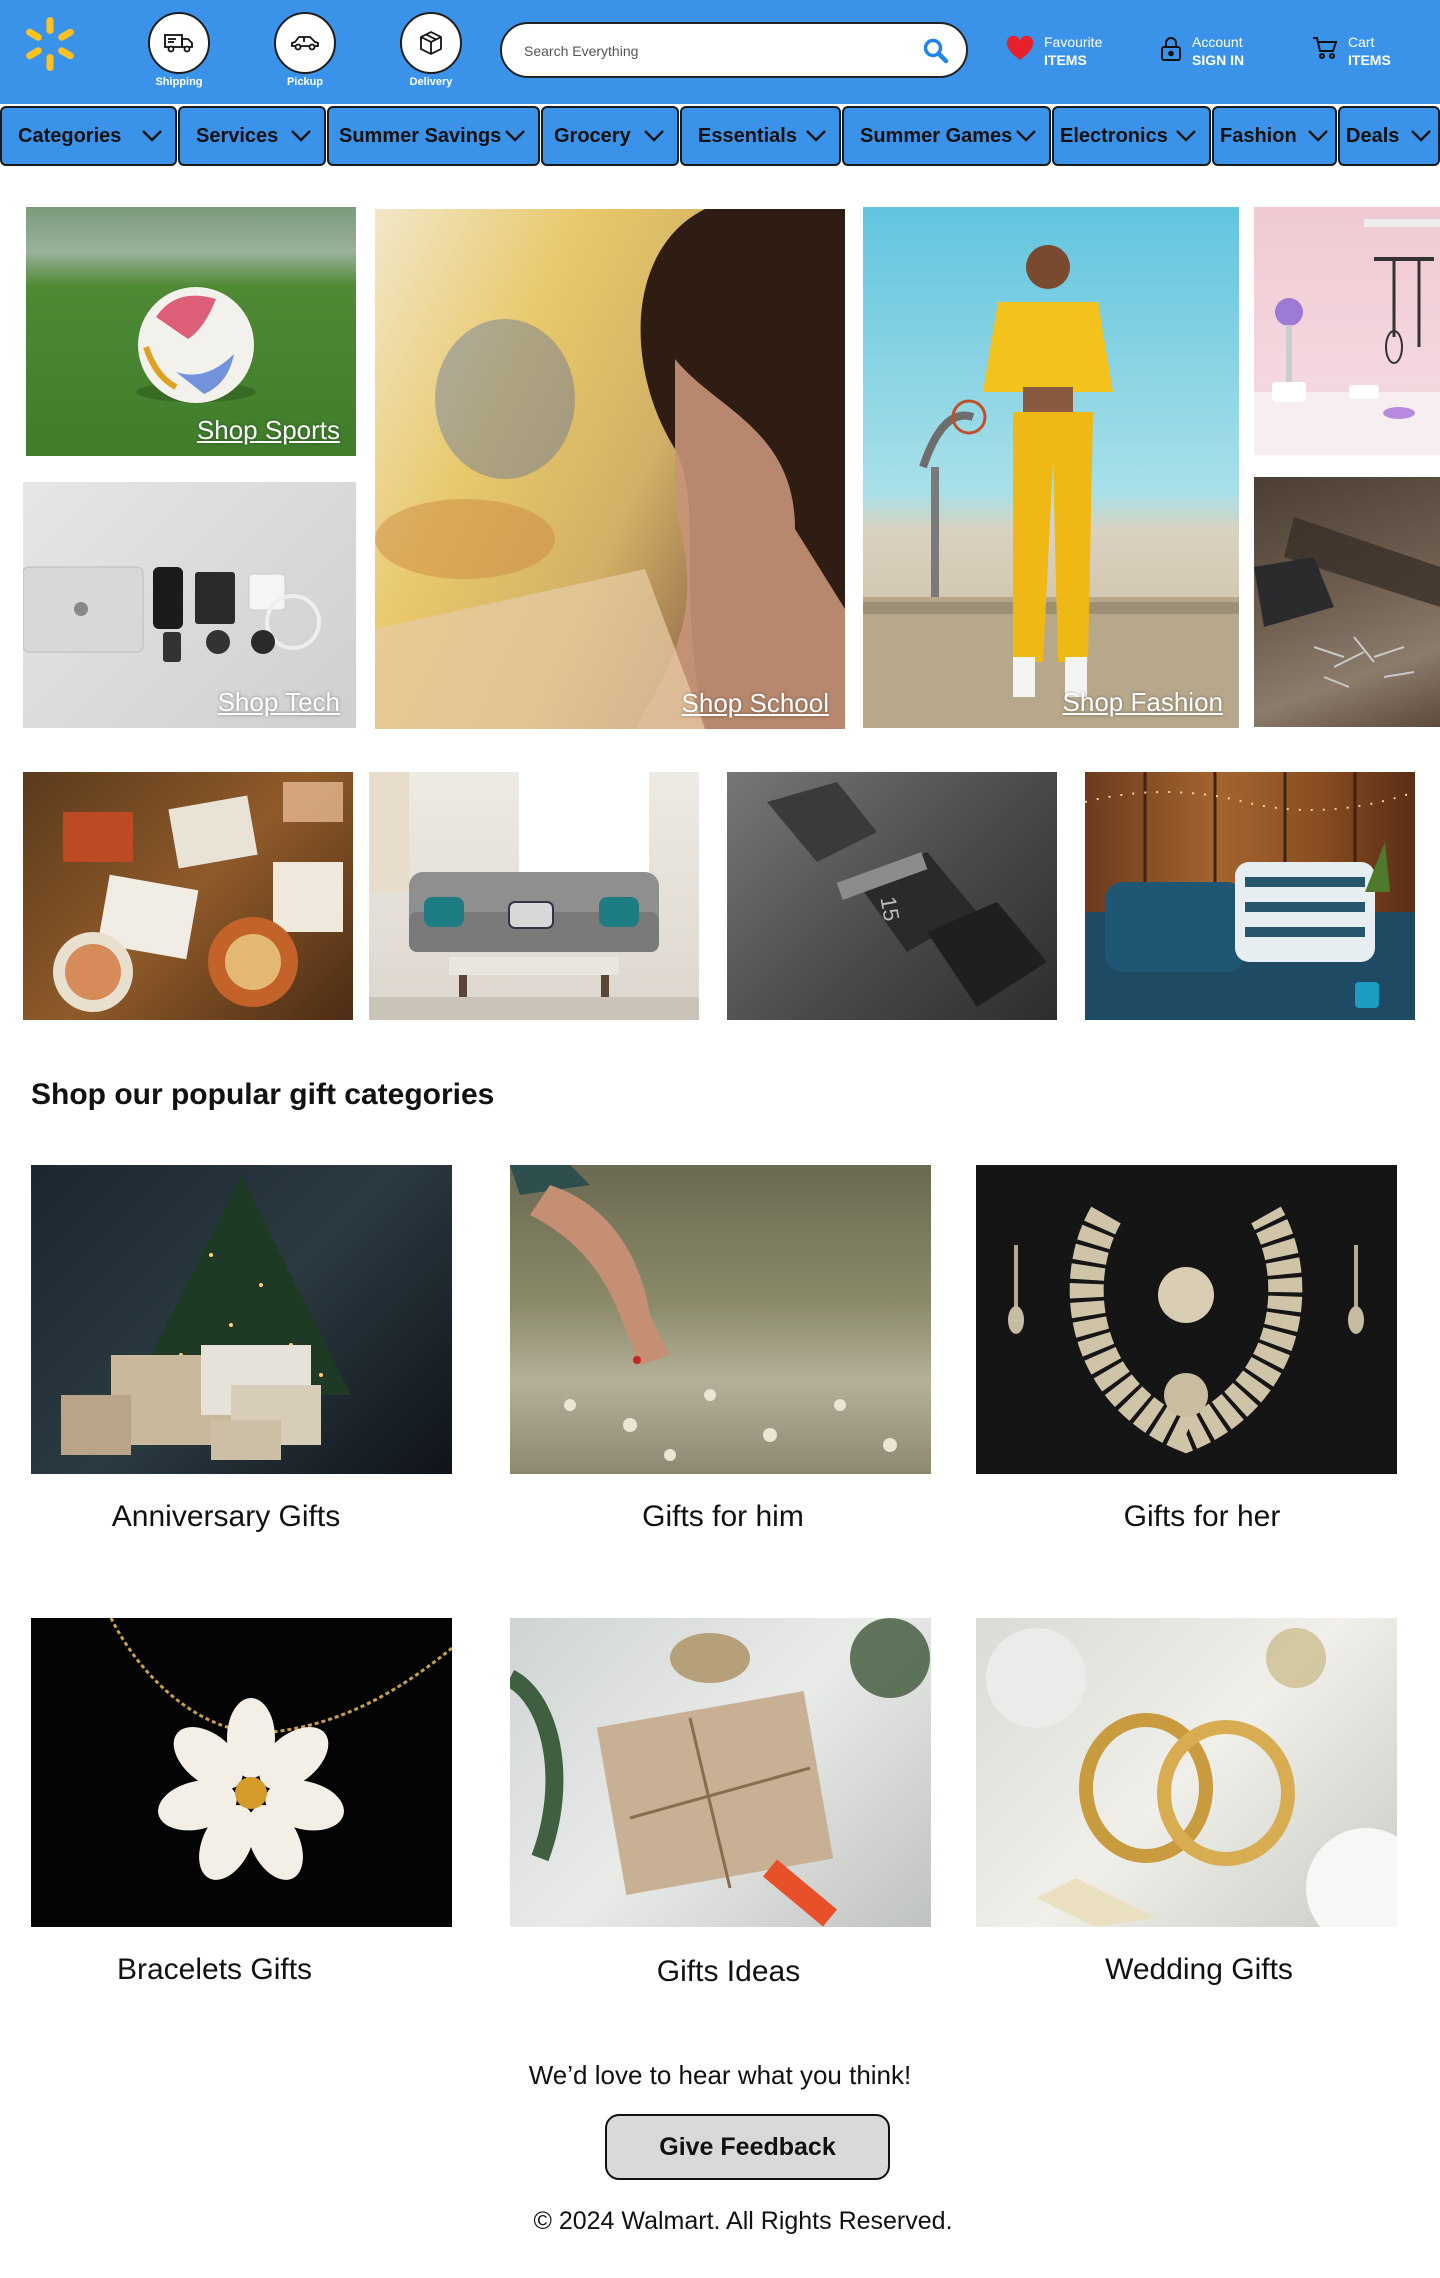  I want to click on nav-label: Categories, so click(70, 135).